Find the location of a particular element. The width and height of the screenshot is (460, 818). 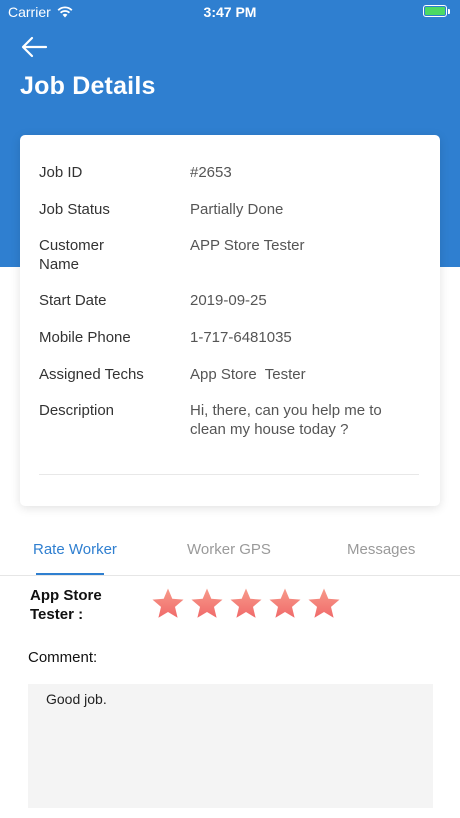

mobile-phone-label: Mobile Phone is located at coordinates (85, 337).